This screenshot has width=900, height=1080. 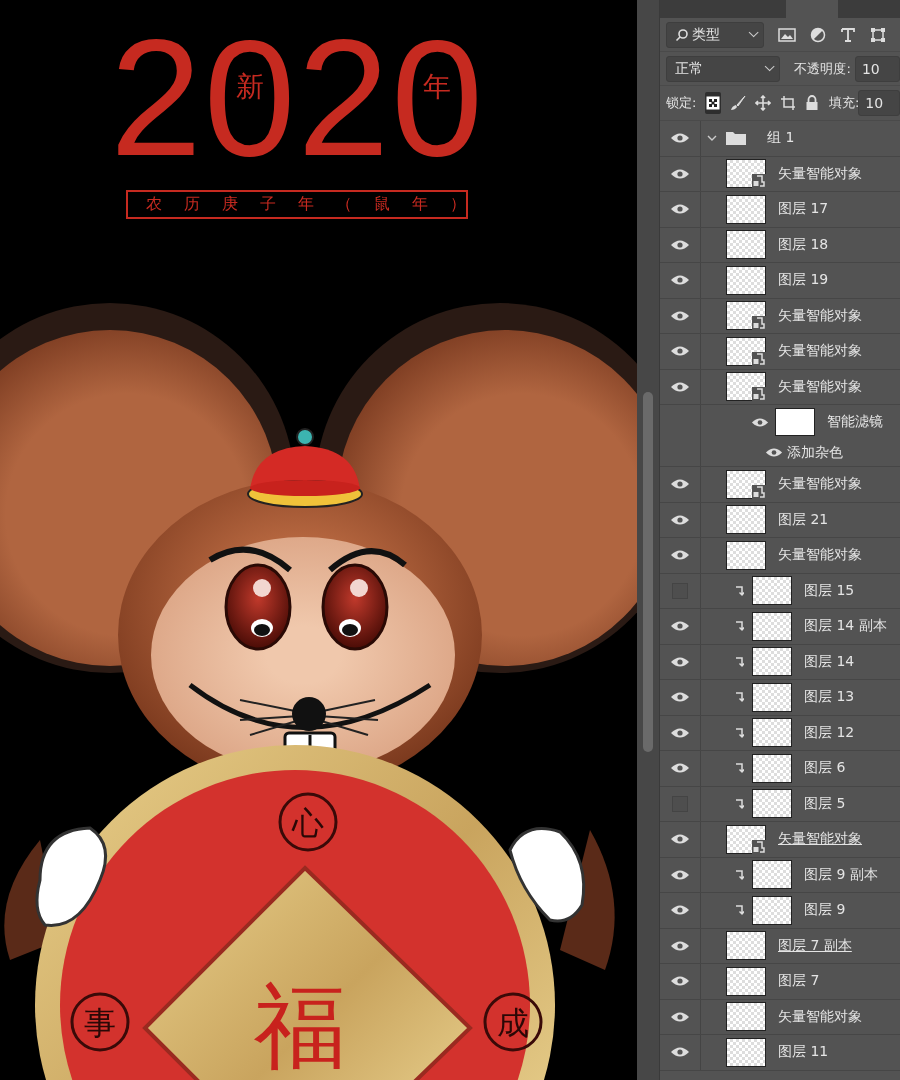 I want to click on subtitle-banner: 农历庚子年（鼠年）, so click(x=296, y=204).